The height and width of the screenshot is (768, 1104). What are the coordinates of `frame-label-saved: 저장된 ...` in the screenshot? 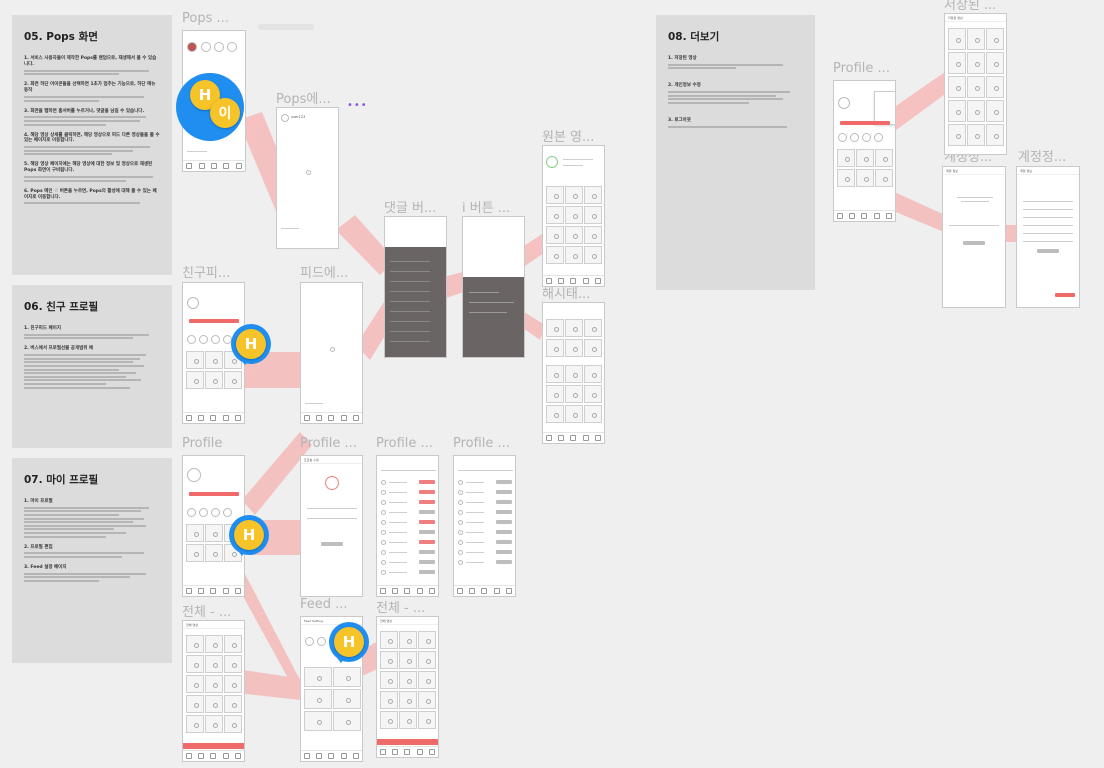 It's located at (970, 6).